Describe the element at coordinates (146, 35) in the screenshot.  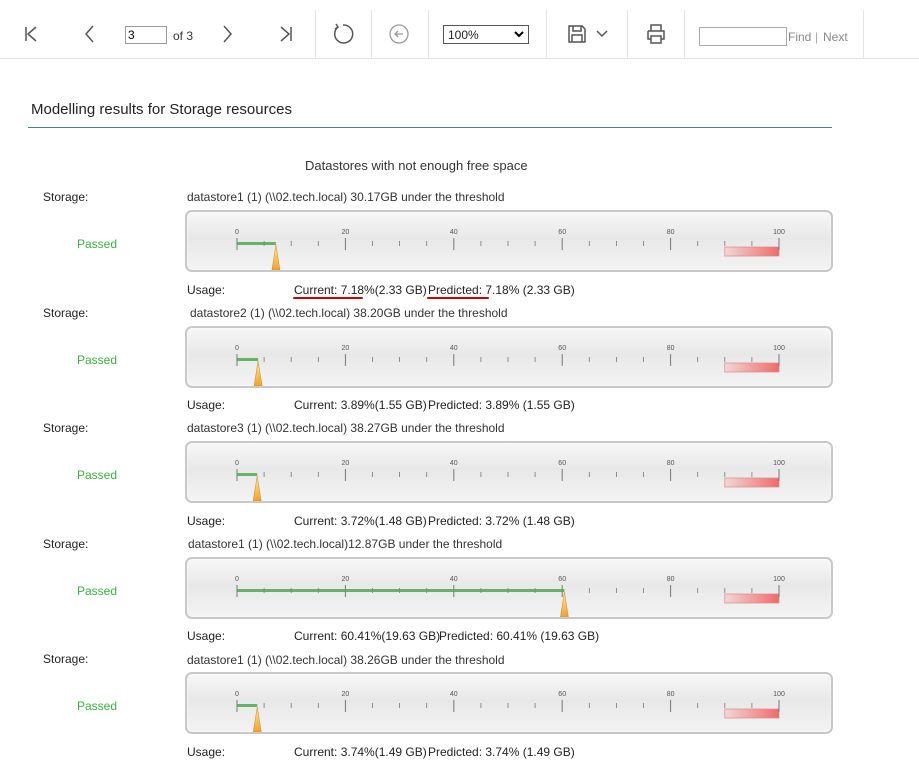
I see `page-number-input` at that location.